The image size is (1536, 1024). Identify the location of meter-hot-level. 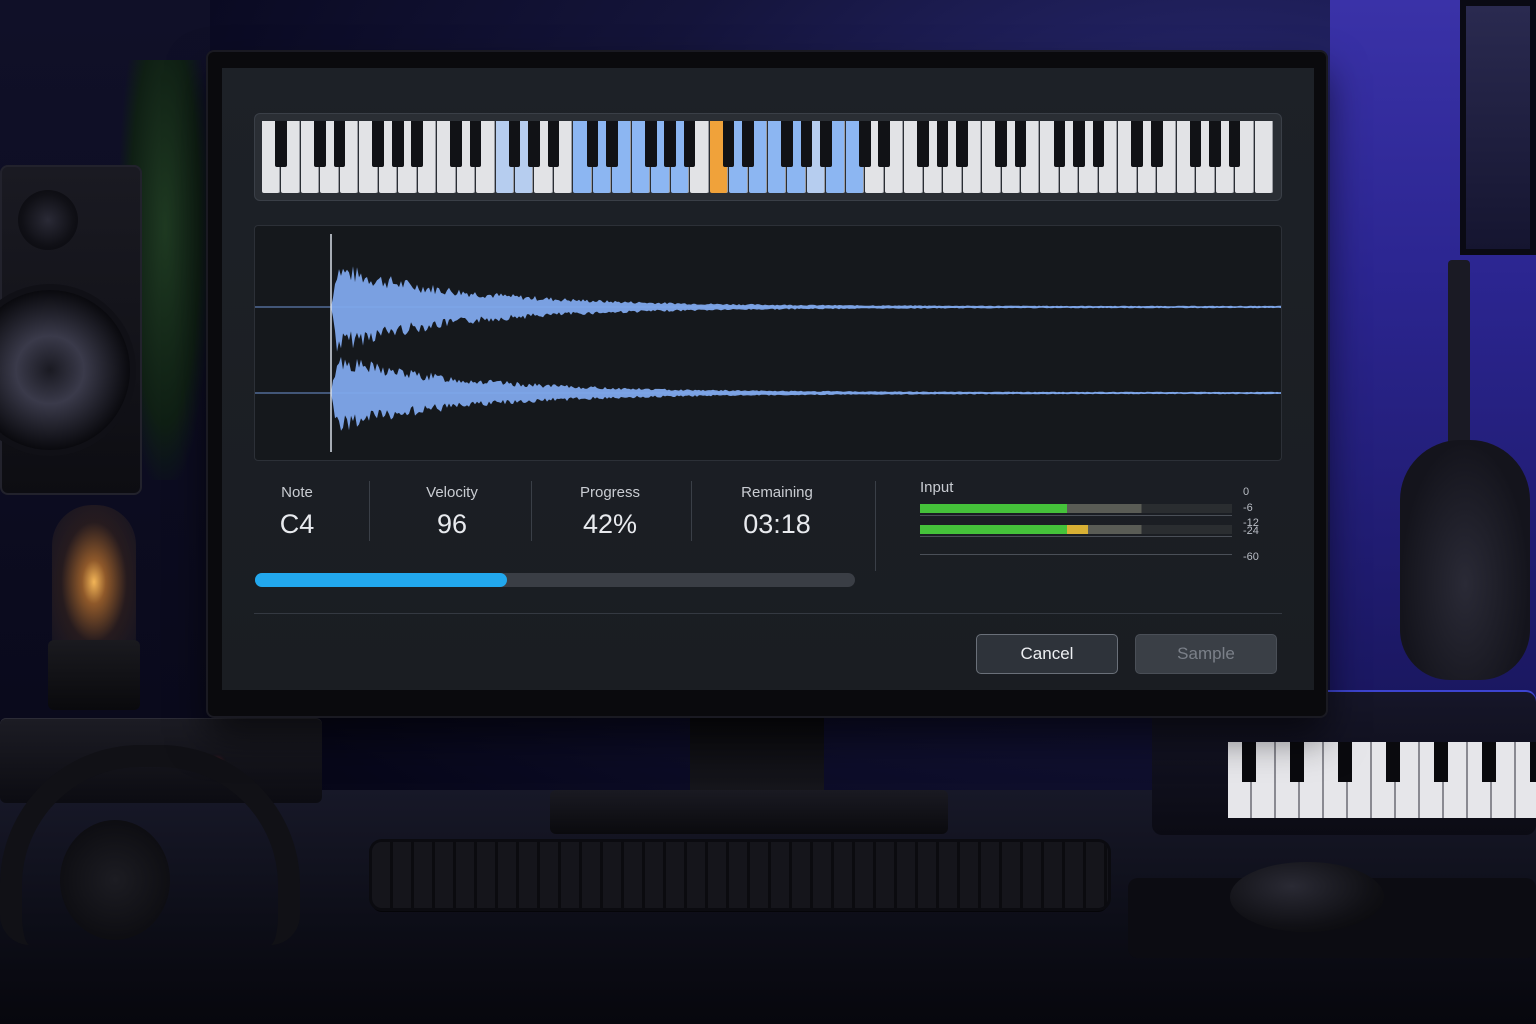
(1077, 529).